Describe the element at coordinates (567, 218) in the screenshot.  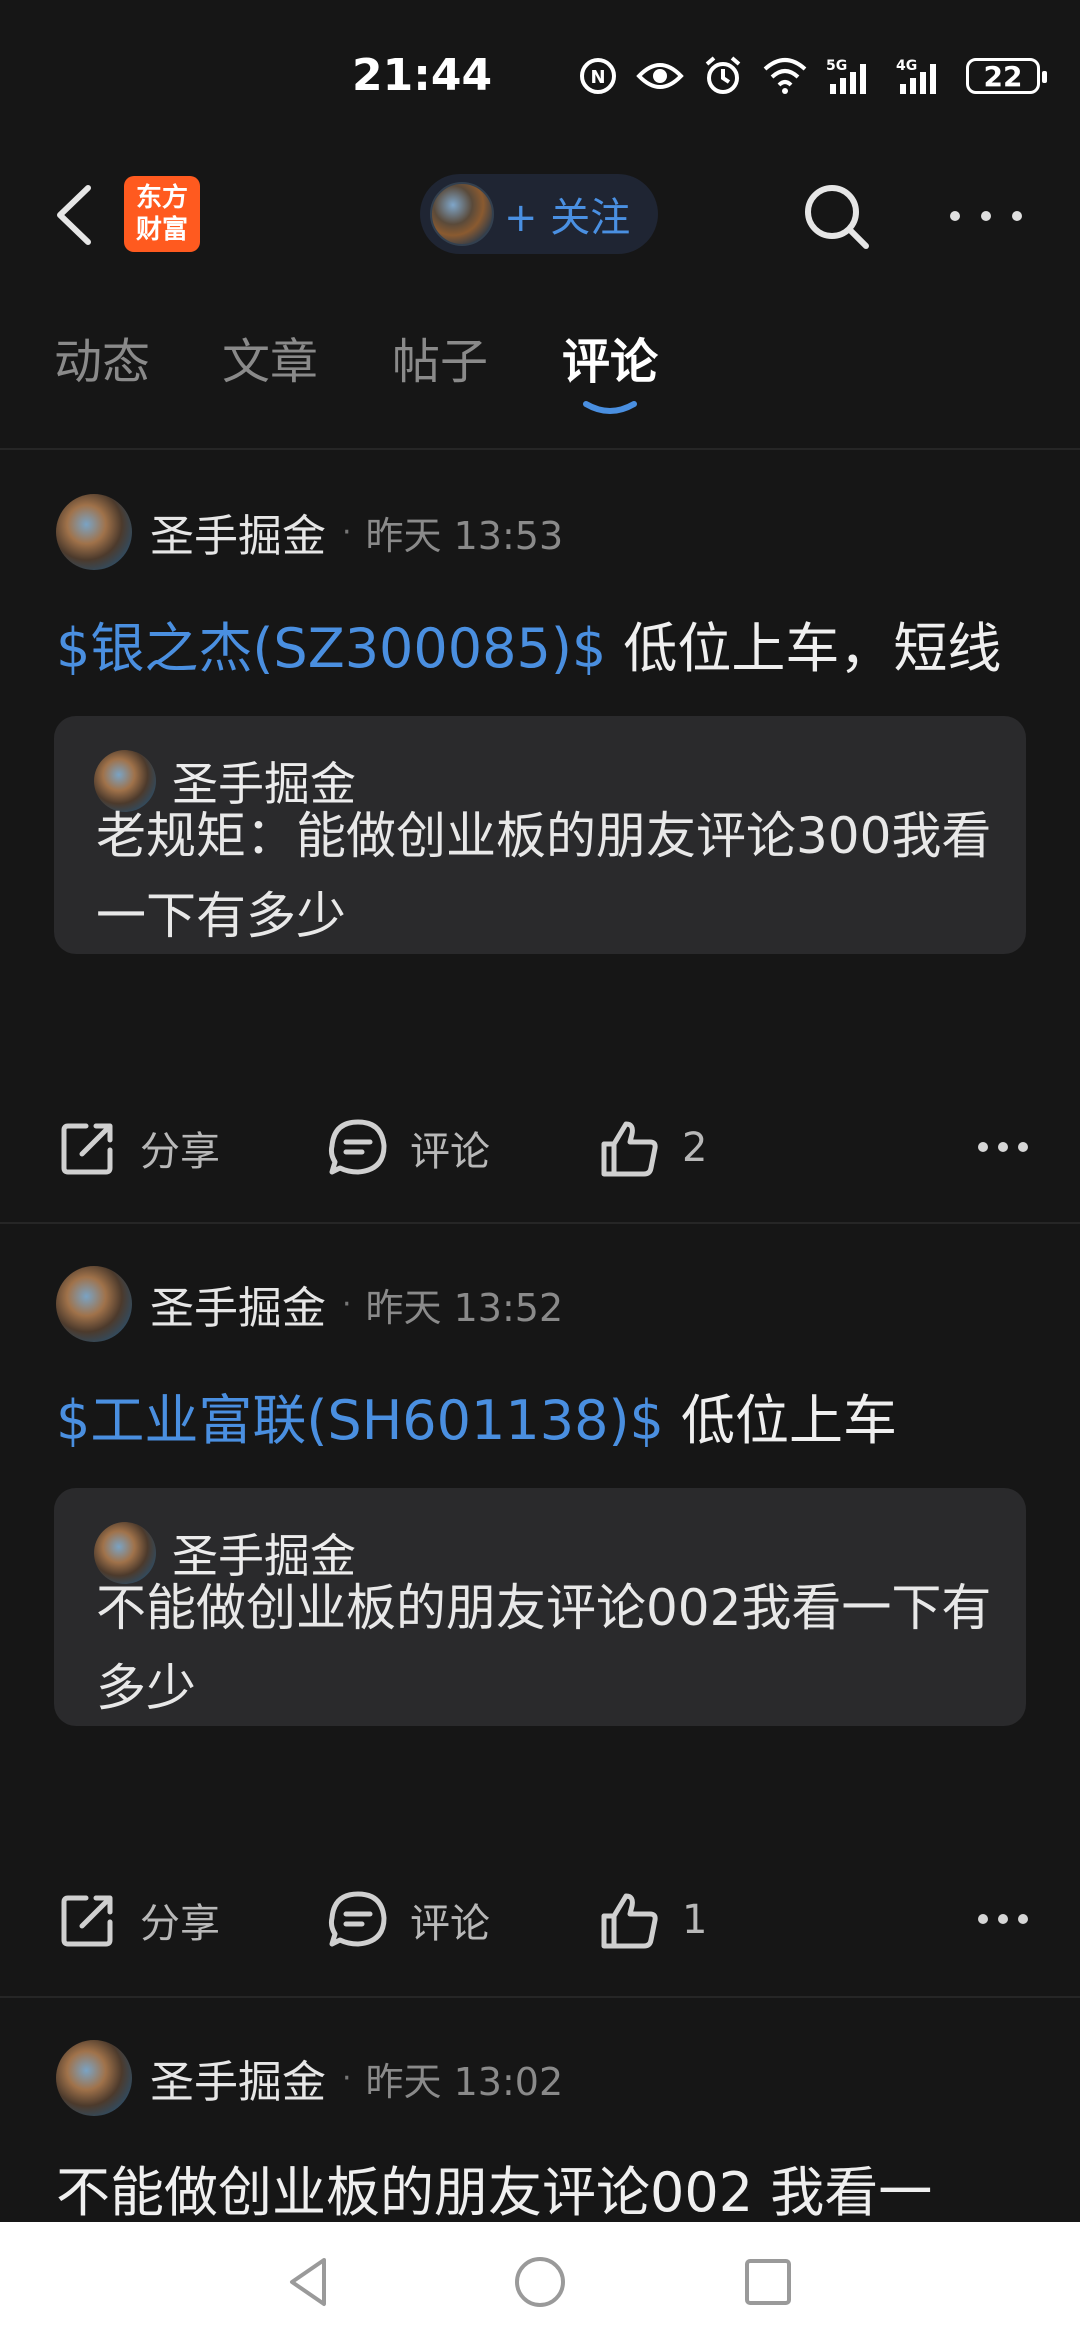
I see `follow-label: + 关注` at that location.